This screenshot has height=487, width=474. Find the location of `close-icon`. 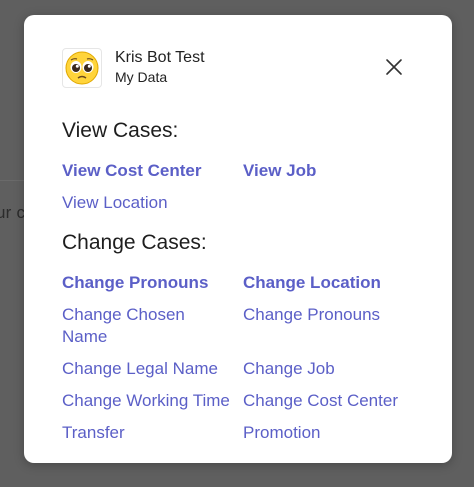

close-icon is located at coordinates (394, 67).